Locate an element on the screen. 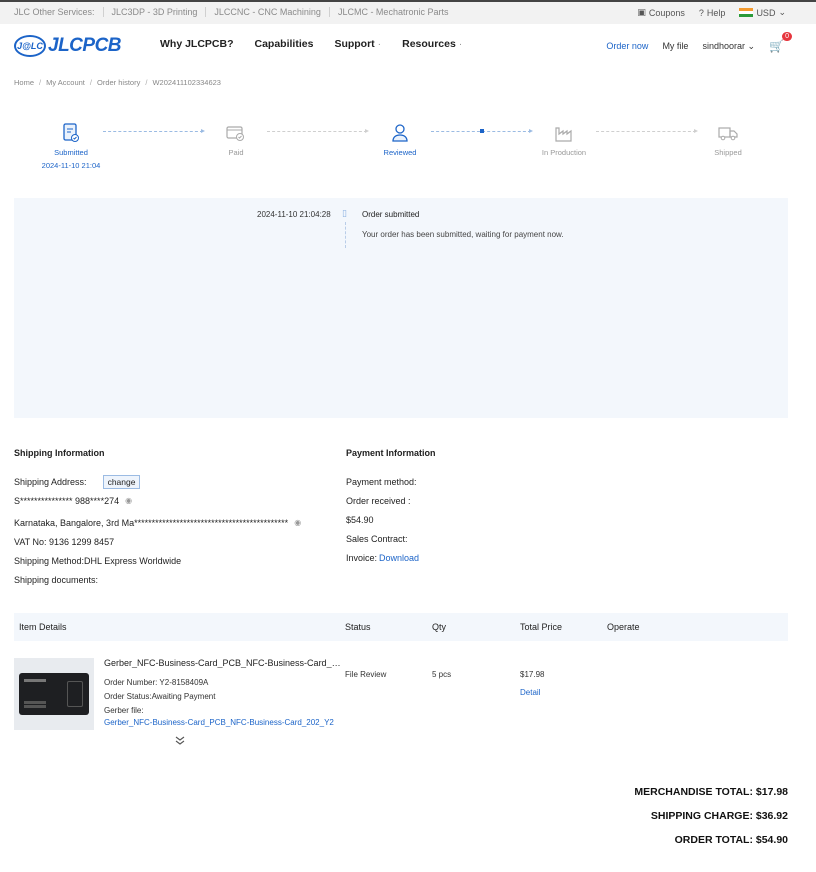 Image resolution: width=816 pixels, height=872 pixels. cart-count-badge: 0 is located at coordinates (787, 36).